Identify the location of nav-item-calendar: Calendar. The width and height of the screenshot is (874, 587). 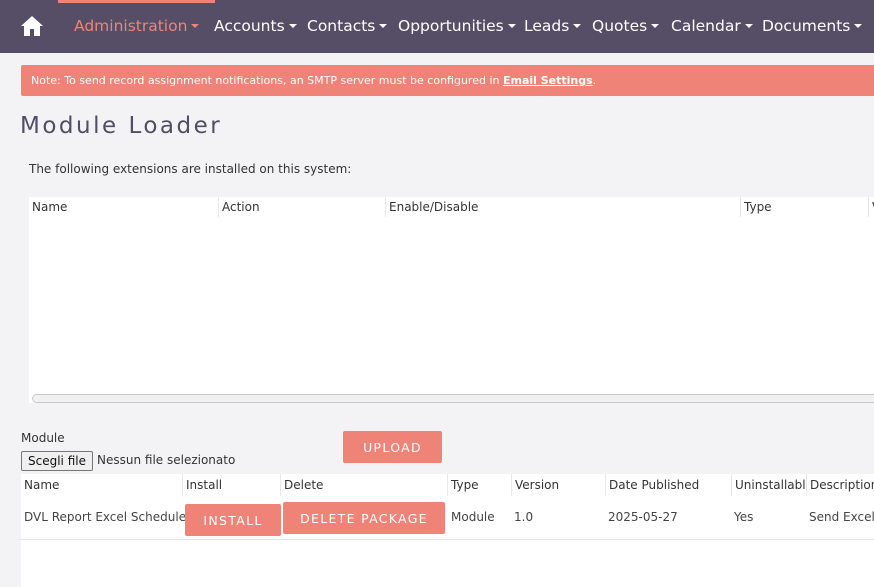
(712, 26).